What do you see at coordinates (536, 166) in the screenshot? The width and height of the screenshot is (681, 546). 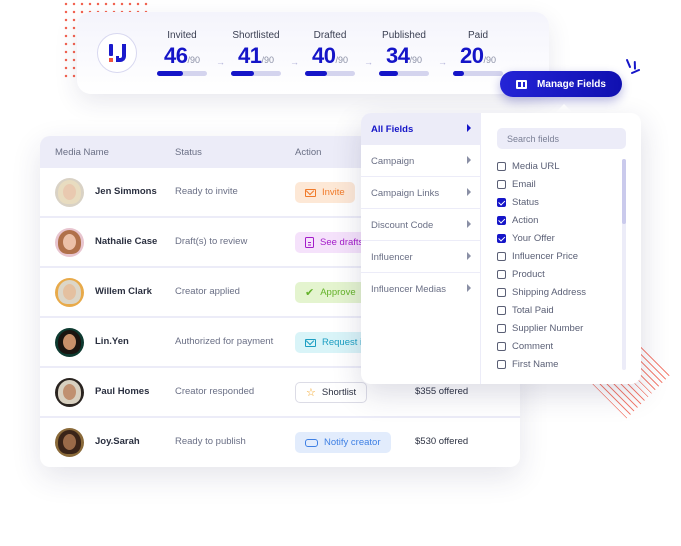 I see `field-label: Media URL` at bounding box center [536, 166].